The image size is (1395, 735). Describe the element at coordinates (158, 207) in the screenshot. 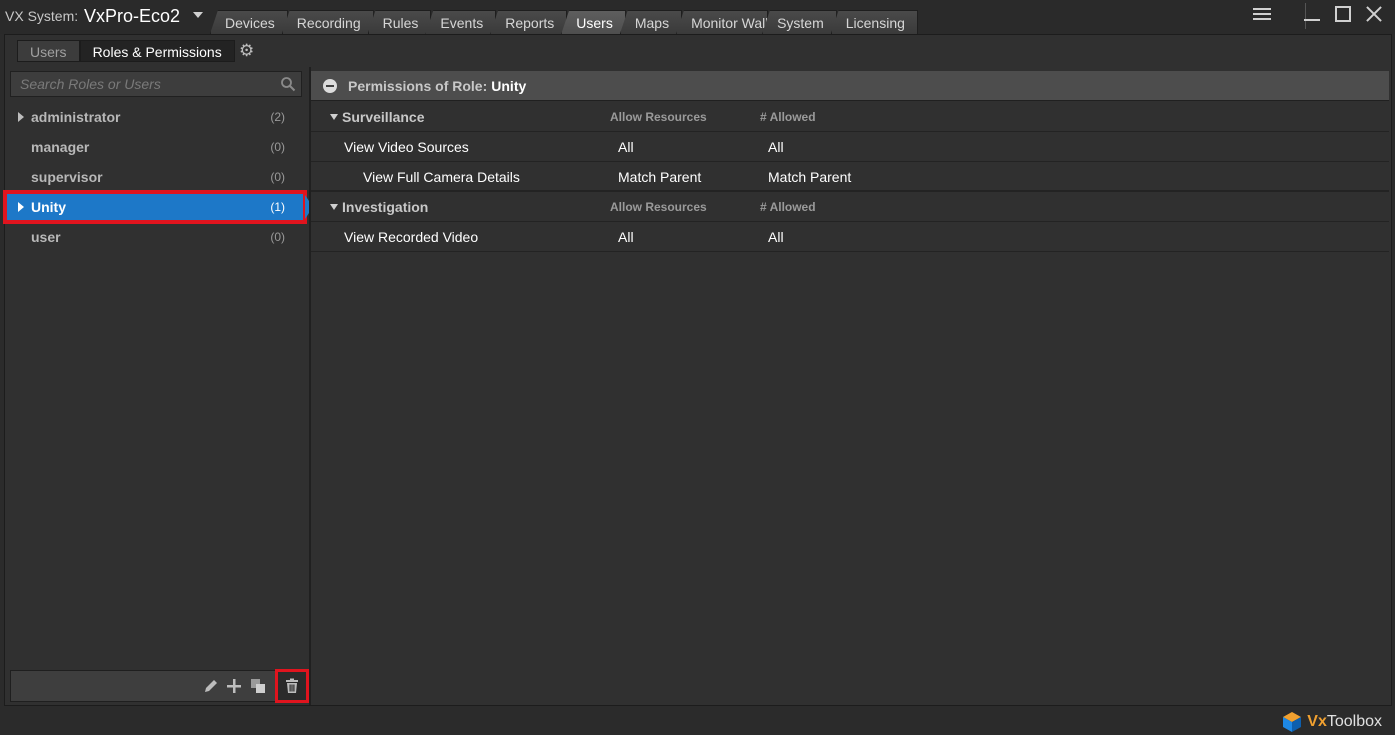

I see `role-item-unity: Unity (1)` at that location.